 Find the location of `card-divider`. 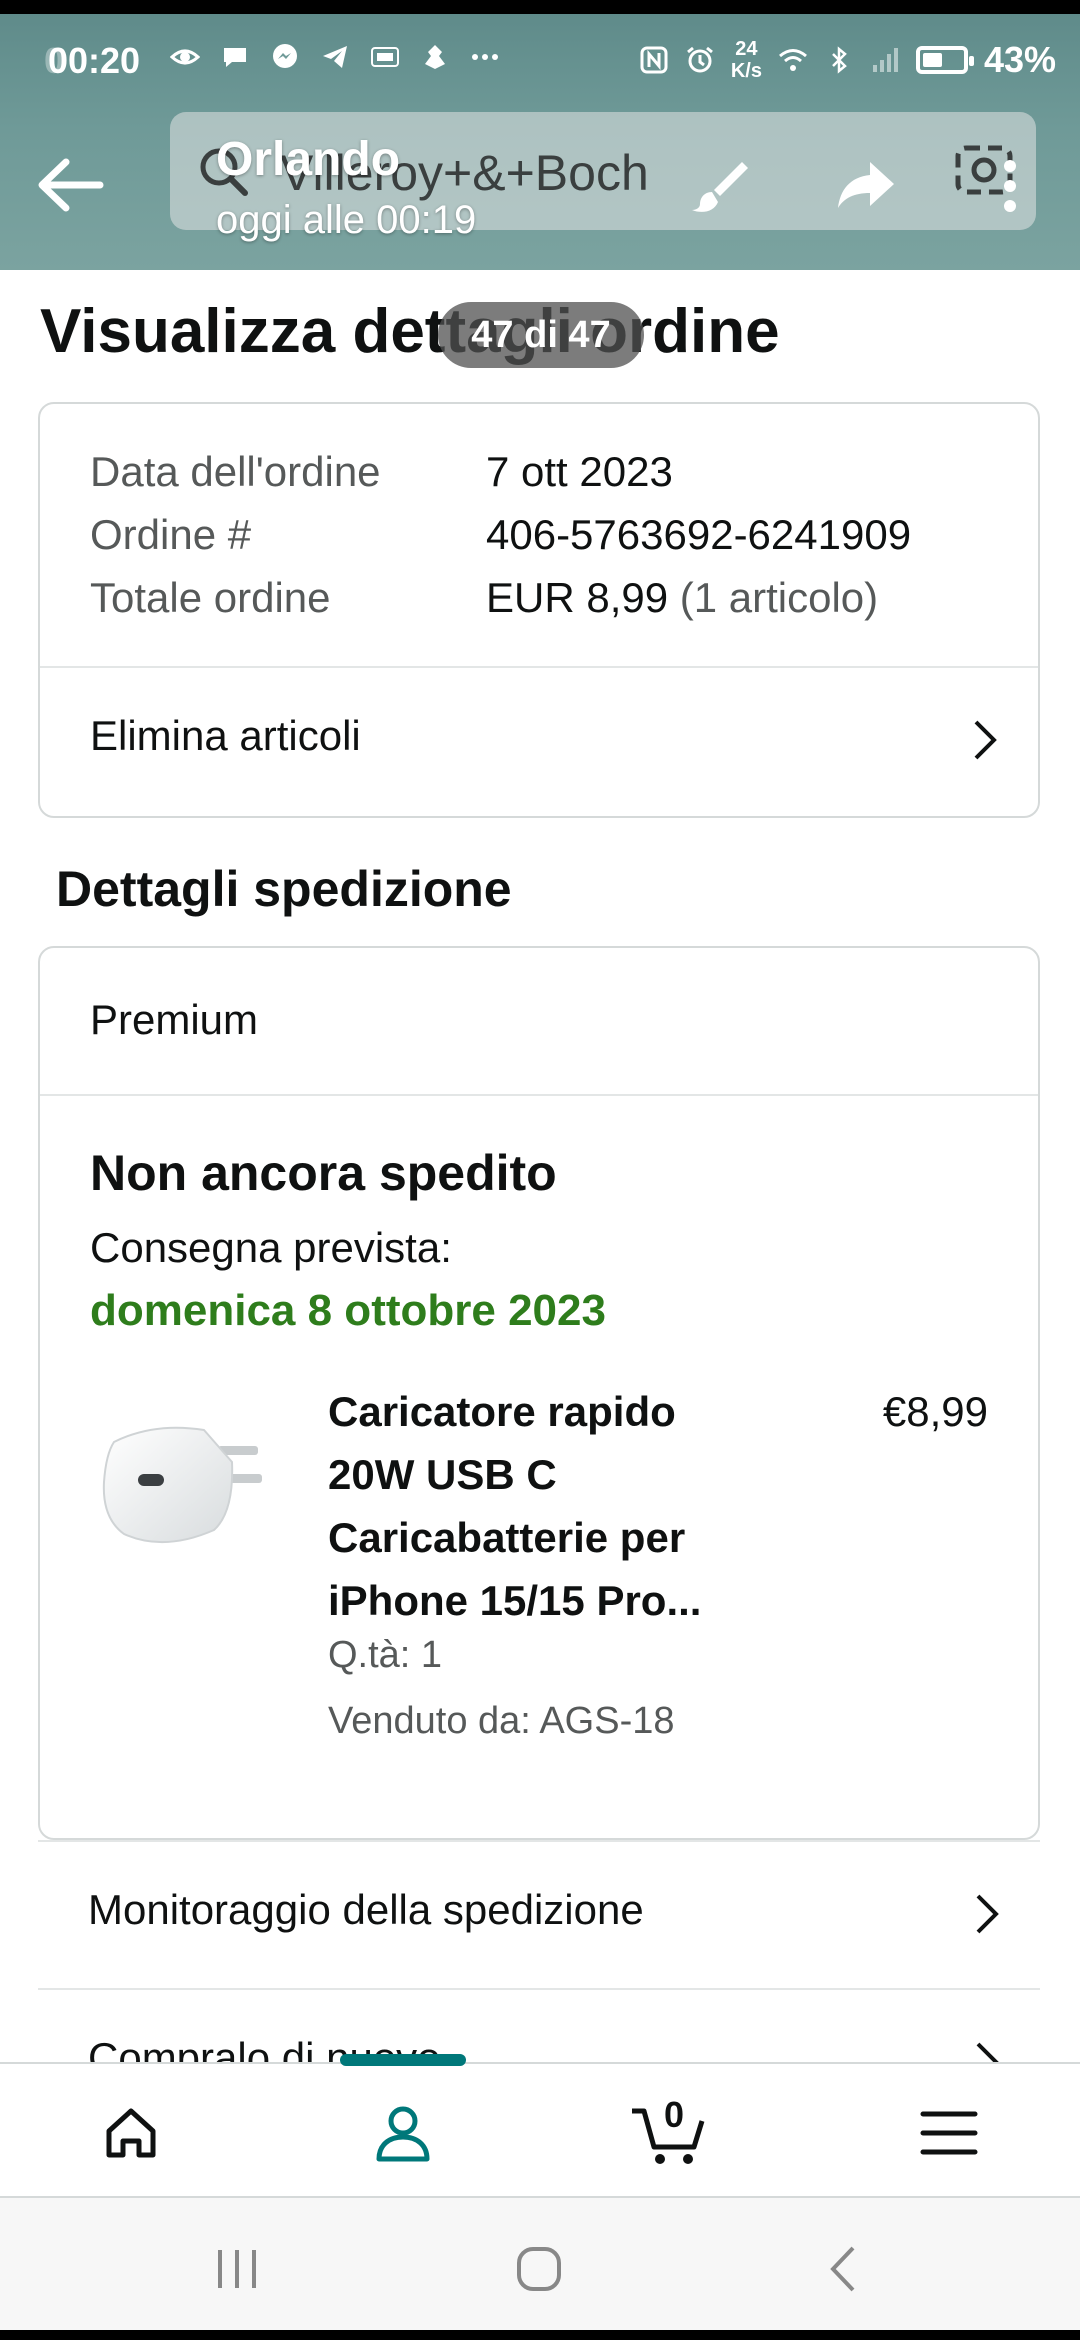

card-divider is located at coordinates (539, 1095).